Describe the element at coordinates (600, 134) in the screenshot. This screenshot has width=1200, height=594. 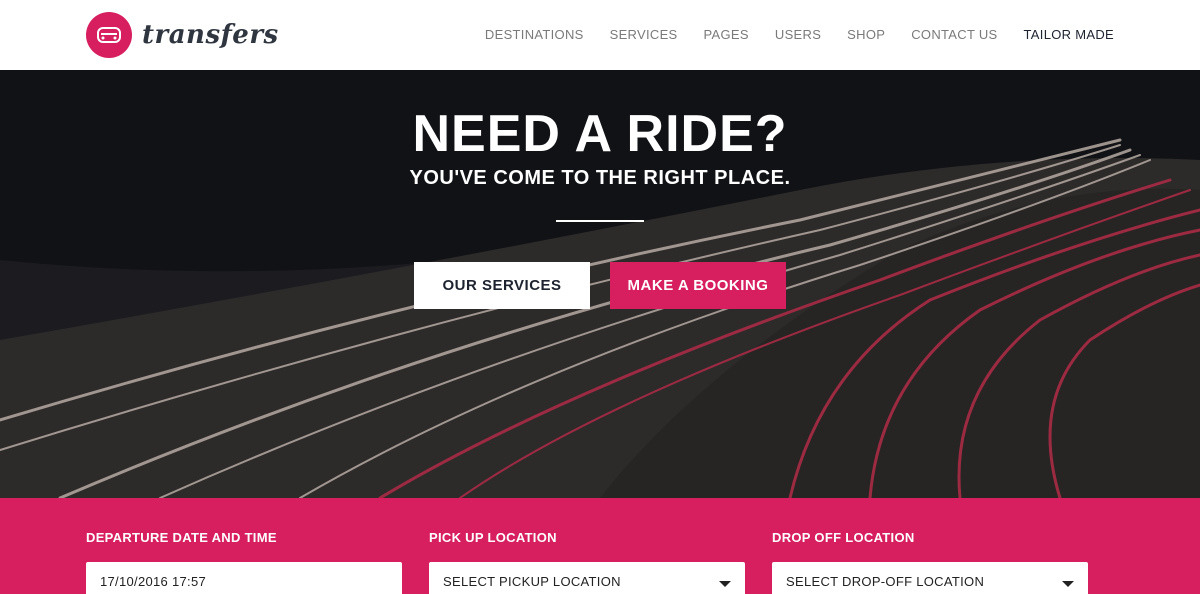
I see `hero-title: NEED A RIDE?` at that location.